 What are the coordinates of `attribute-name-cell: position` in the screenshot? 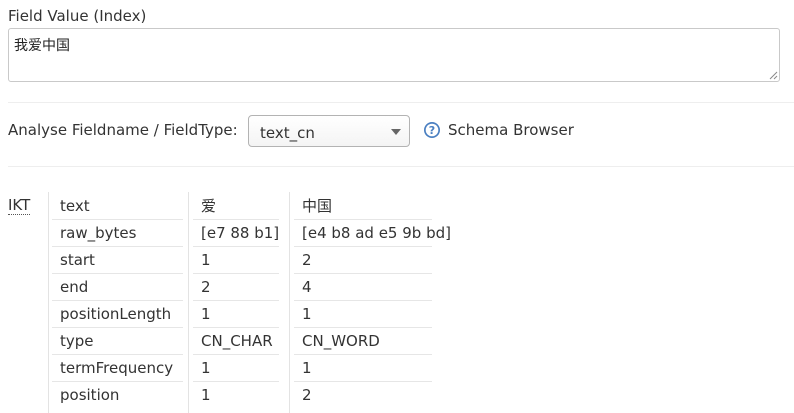 It's located at (90, 395).